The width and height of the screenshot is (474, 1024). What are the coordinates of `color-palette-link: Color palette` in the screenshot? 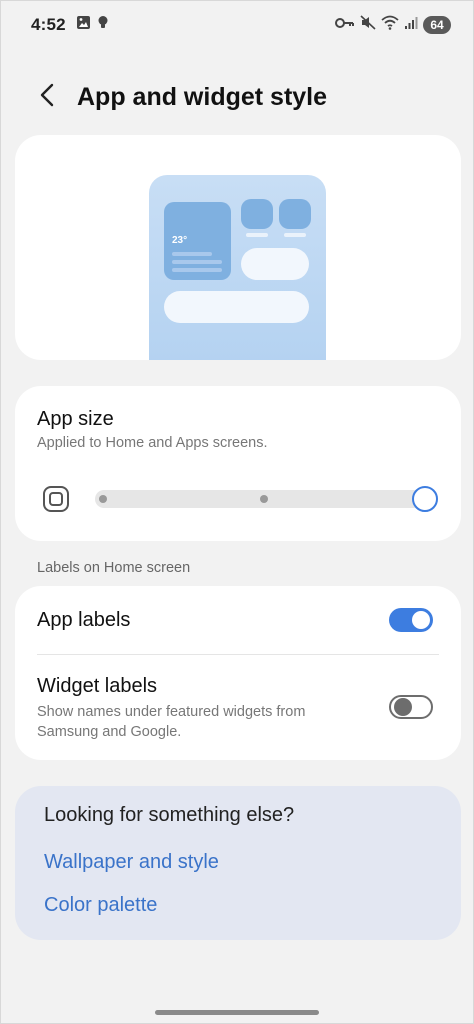 It's located at (100, 905).